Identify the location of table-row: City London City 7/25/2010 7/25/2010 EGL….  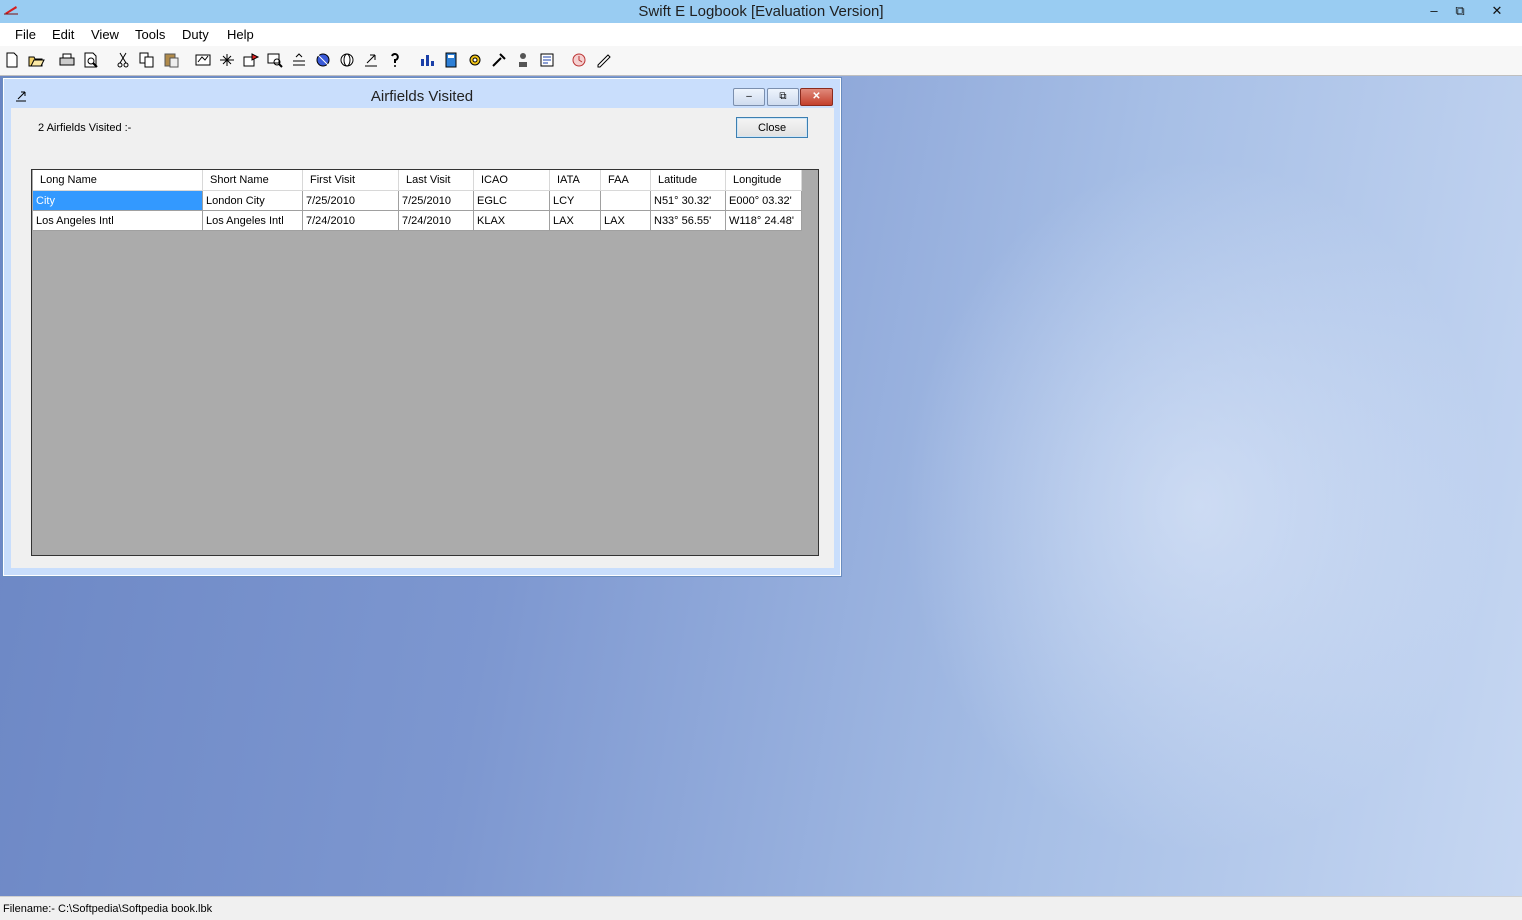
(417, 200).